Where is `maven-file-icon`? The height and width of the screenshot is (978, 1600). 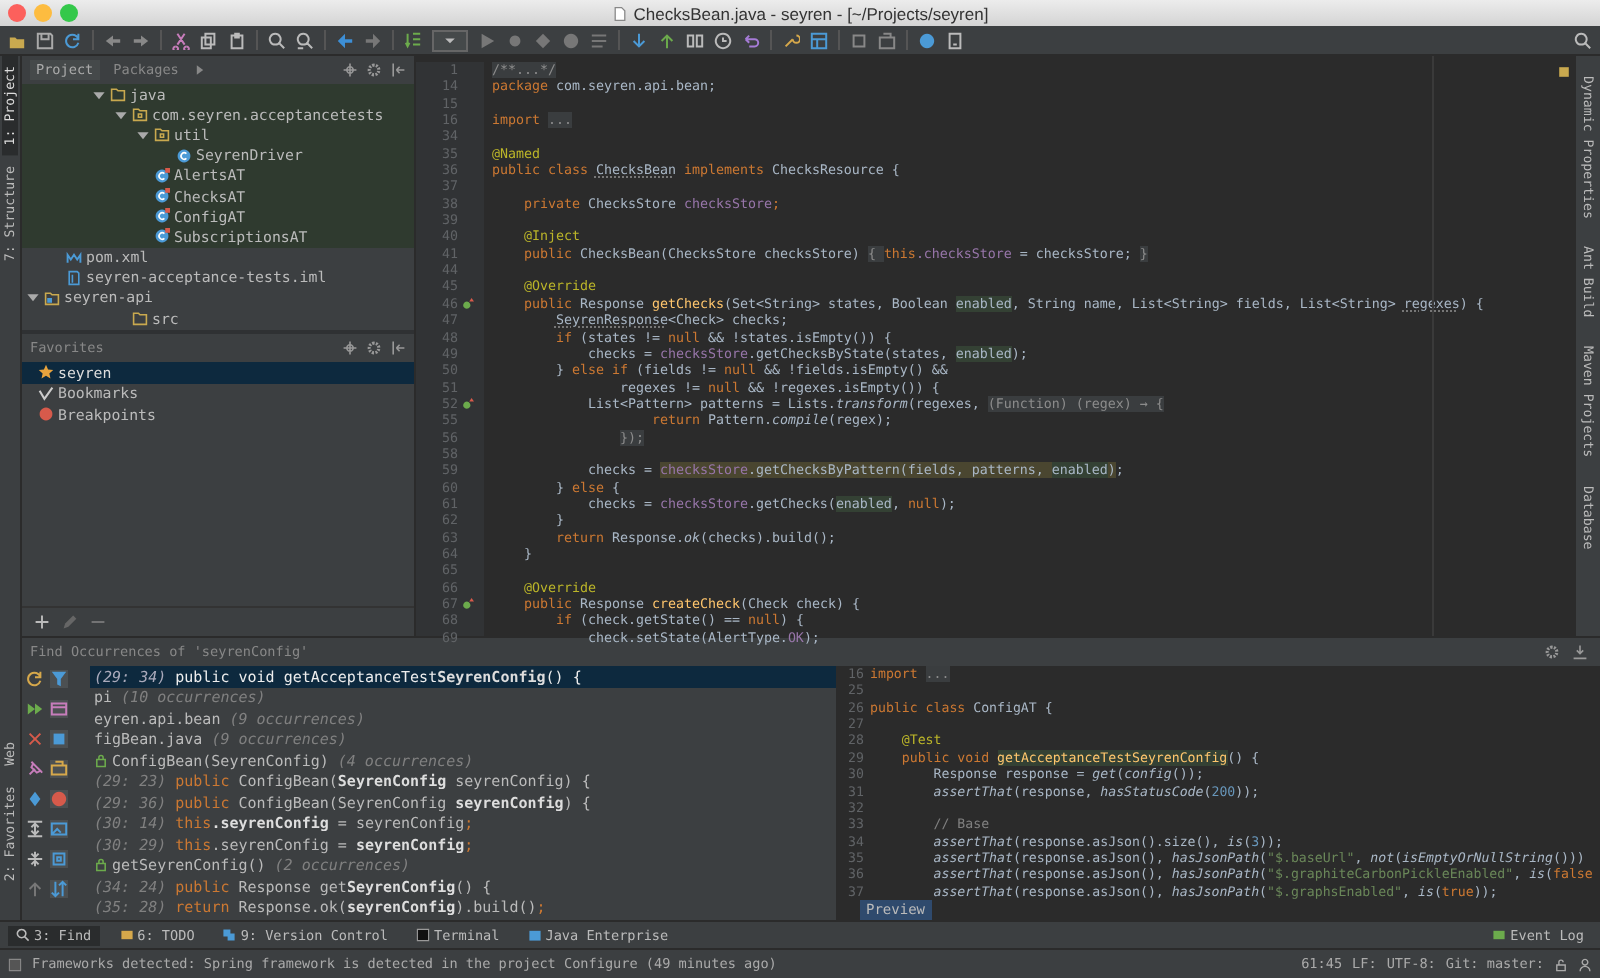
maven-file-icon is located at coordinates (74, 257).